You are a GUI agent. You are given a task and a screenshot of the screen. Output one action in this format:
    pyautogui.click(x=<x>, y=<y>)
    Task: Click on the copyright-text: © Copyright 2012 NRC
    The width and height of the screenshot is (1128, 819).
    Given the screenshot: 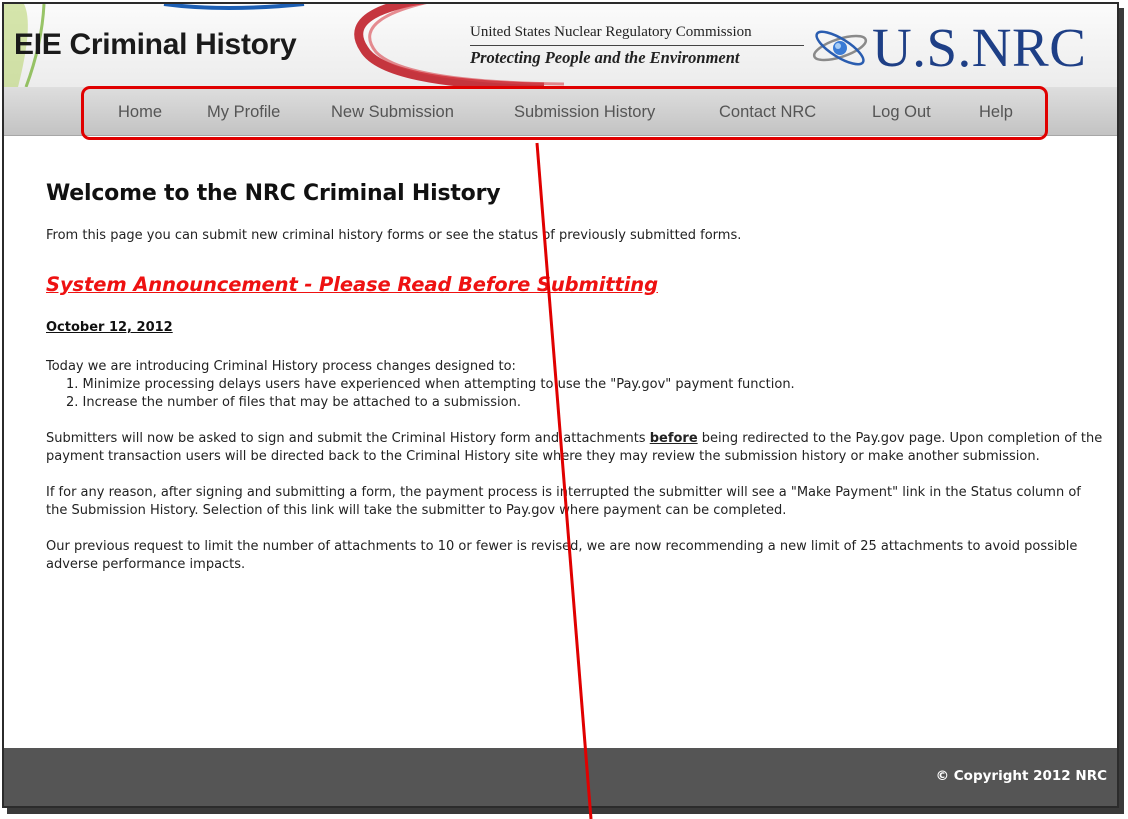 What is the action you would take?
    pyautogui.click(x=1021, y=776)
    